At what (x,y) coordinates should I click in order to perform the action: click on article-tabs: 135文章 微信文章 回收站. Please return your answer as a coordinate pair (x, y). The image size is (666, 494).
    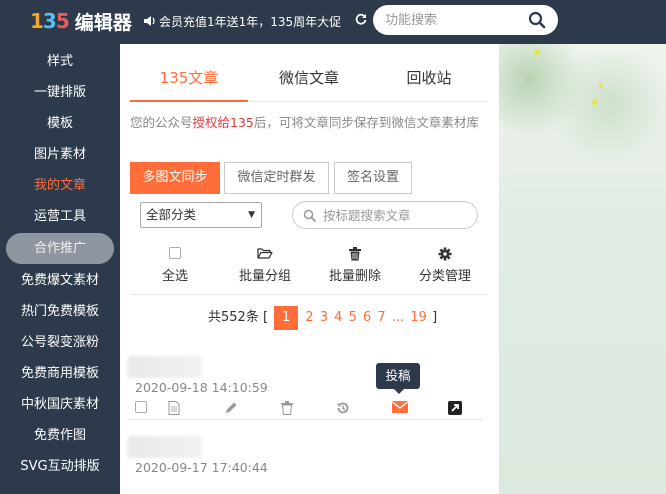
    Looking at the image, I should click on (309, 82).